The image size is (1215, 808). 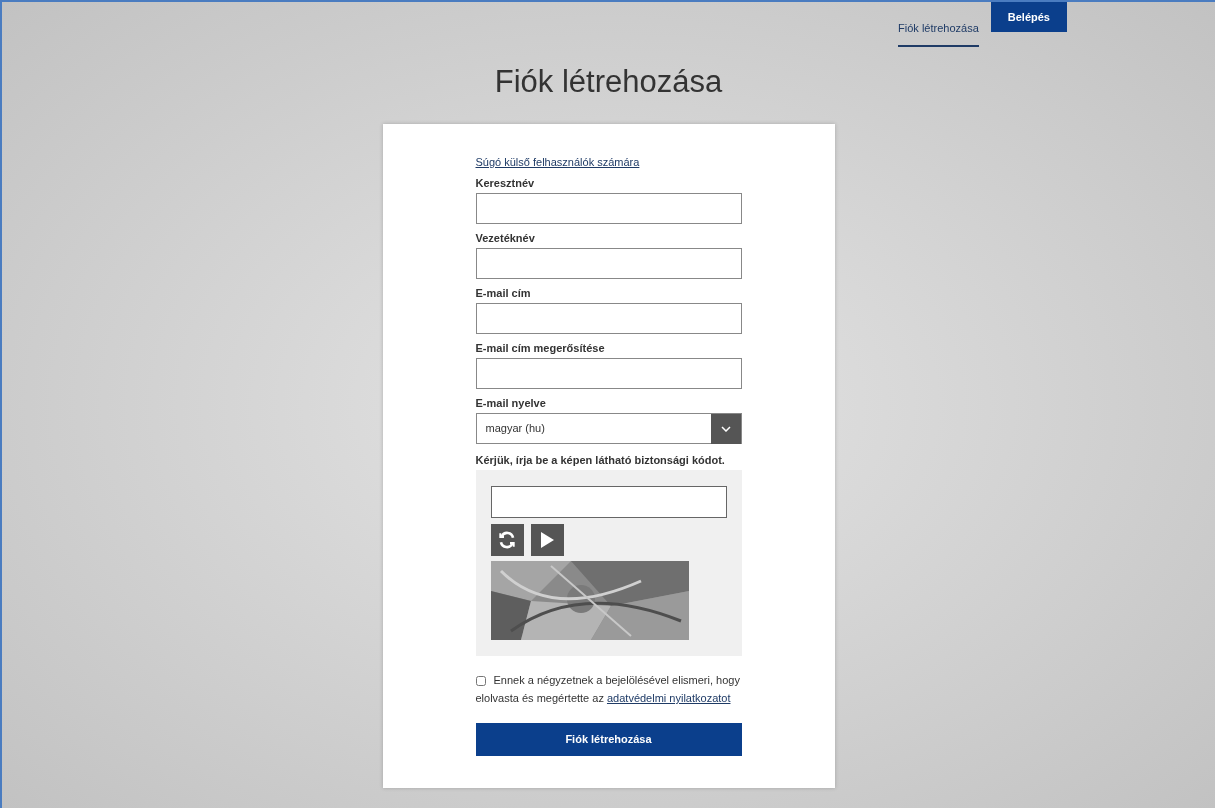 I want to click on consent-checkbox, so click(x=480, y=681).